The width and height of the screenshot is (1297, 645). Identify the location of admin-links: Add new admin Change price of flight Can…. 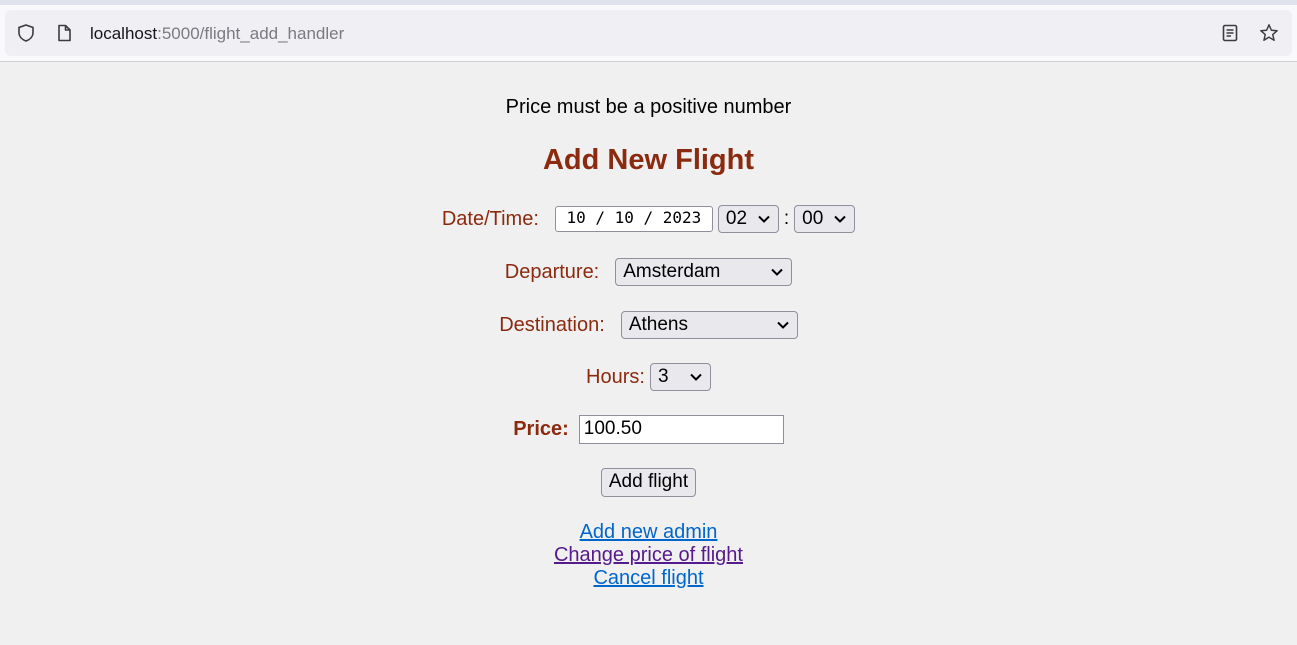
(648, 555).